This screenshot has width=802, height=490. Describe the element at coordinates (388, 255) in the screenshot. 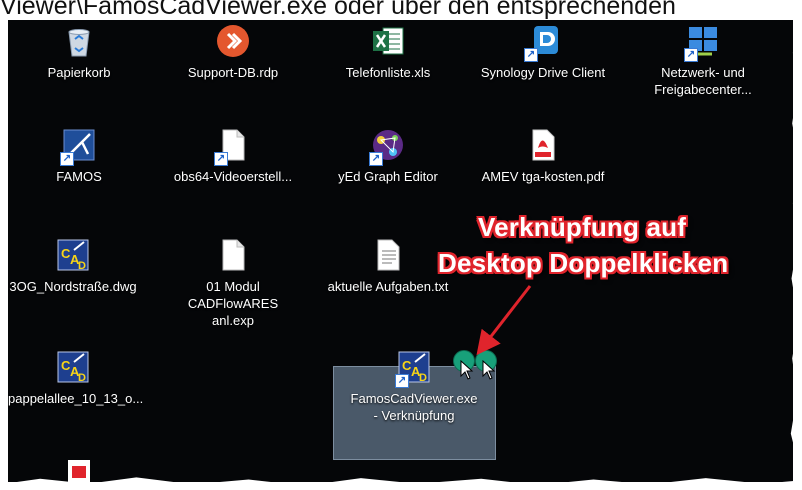

I see `text-file-icon` at that location.